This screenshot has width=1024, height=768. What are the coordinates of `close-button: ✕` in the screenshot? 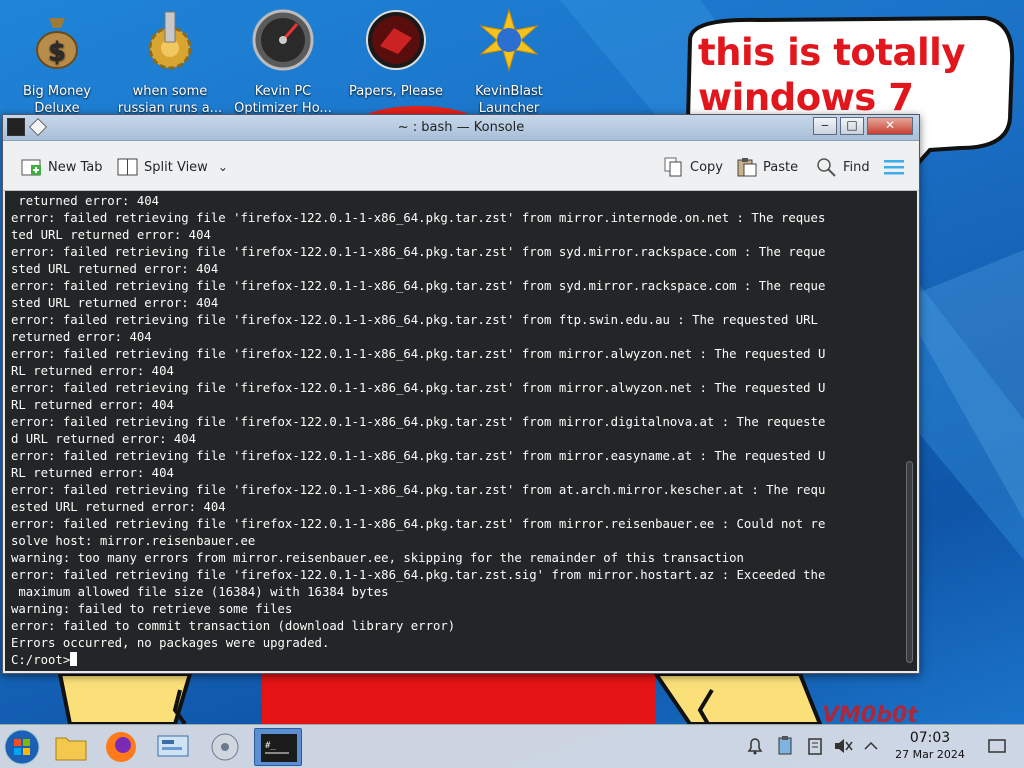 It's located at (890, 126).